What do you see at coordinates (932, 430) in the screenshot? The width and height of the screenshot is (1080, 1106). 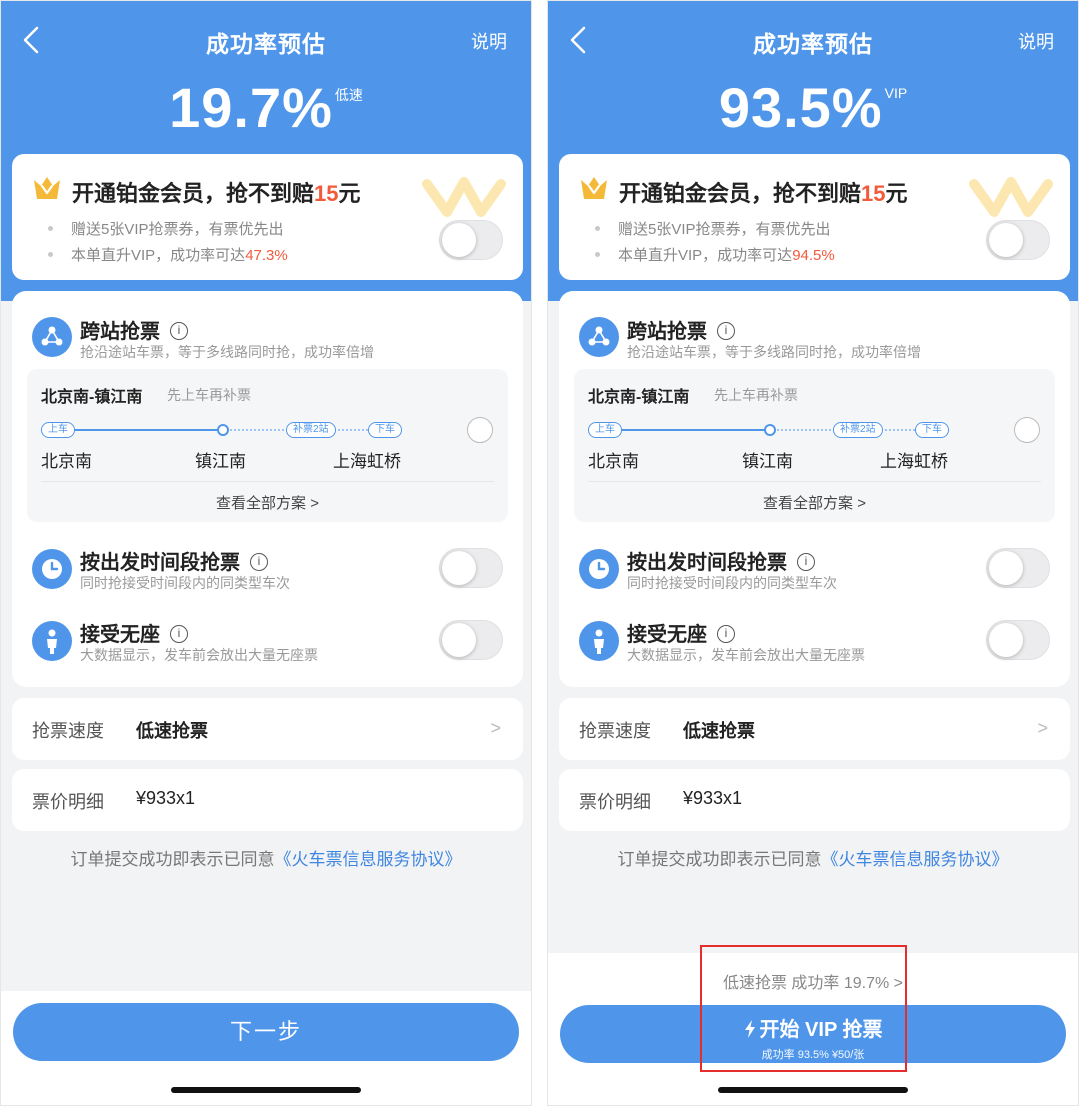 I see `alight-pill: 下车` at bounding box center [932, 430].